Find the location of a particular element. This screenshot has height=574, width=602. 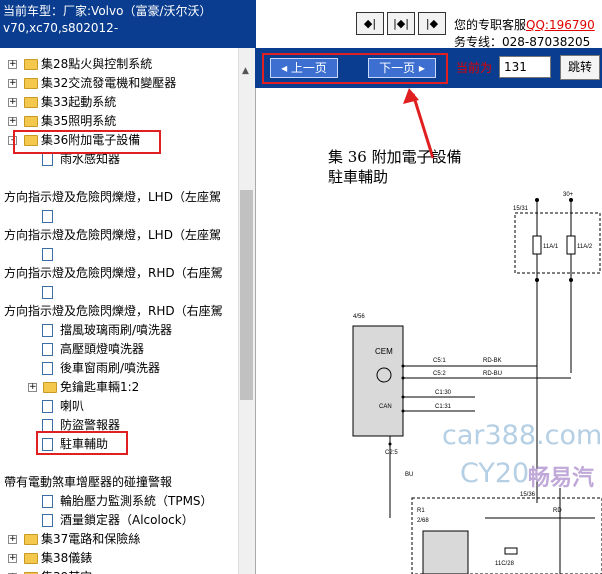

tree-item-label: 集32交流發電機和變壓器 is located at coordinates (109, 83).